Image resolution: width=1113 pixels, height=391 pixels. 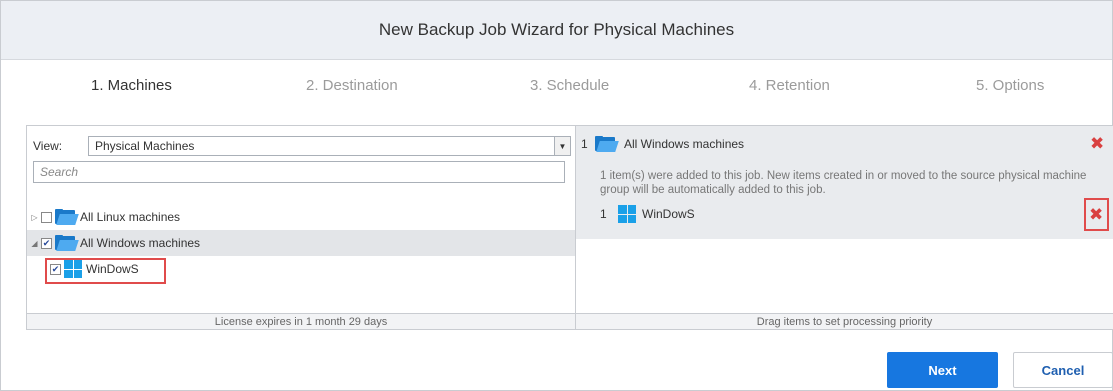 What do you see at coordinates (34, 217) in the screenshot?
I see `expand-icon: ▷` at bounding box center [34, 217].